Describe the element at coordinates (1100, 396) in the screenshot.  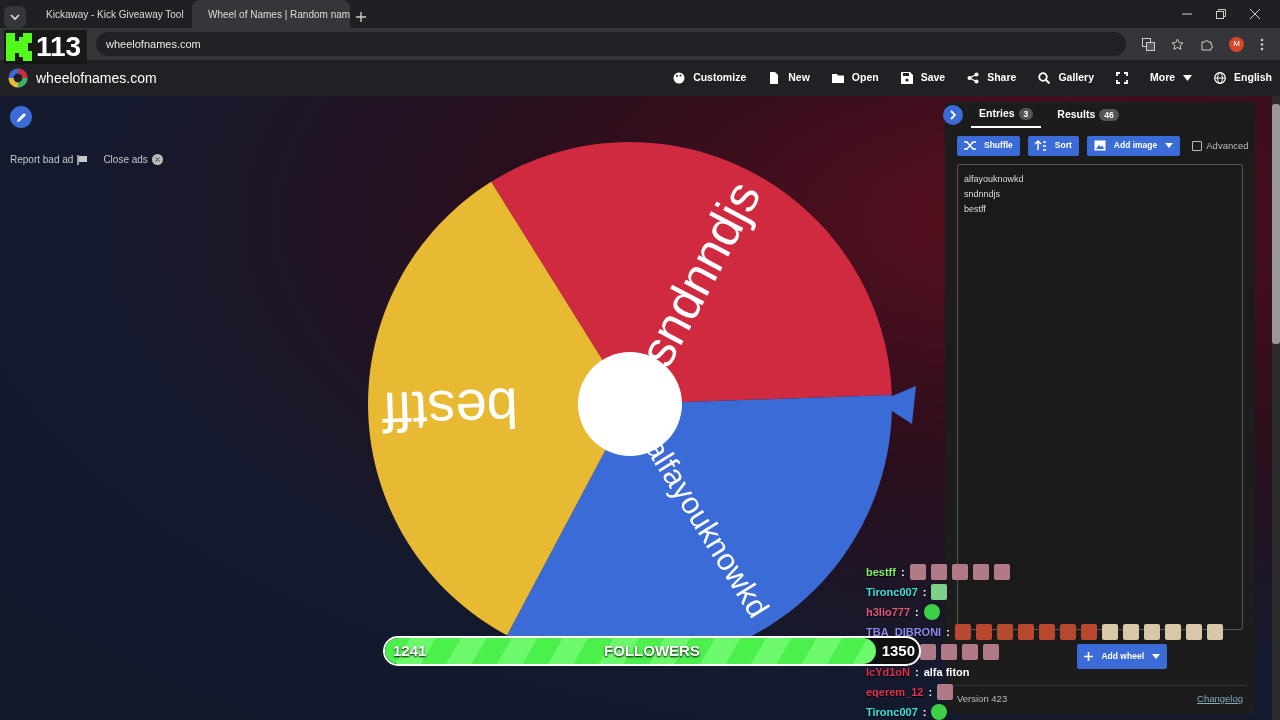
I see `entries-field: alfayouknowkd sndnndjs bestff` at that location.